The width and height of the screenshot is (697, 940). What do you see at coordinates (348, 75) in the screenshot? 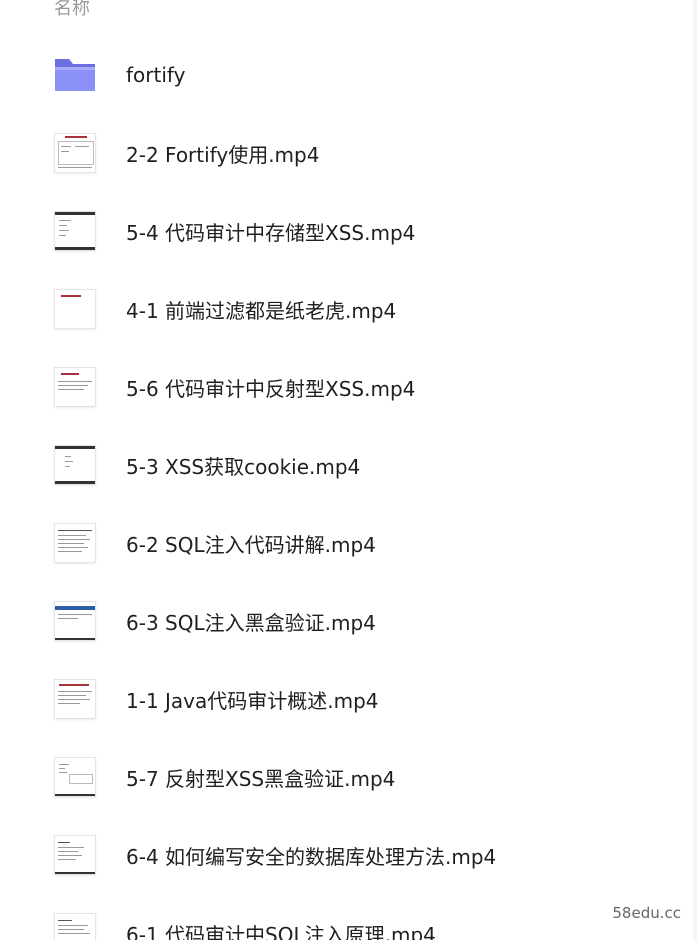
I see `list-item: fortify` at bounding box center [348, 75].